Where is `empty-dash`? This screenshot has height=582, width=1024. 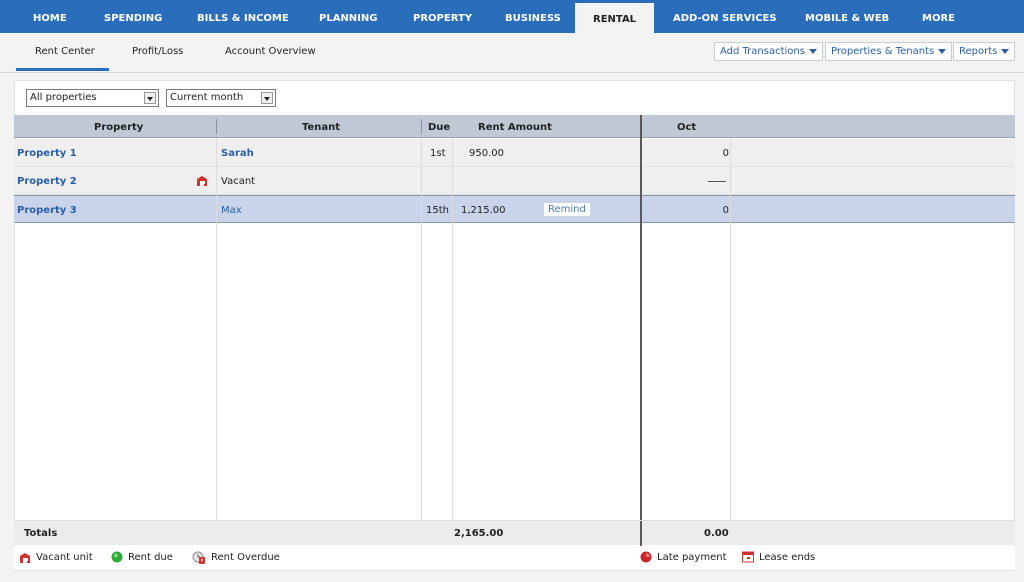
empty-dash is located at coordinates (717, 181).